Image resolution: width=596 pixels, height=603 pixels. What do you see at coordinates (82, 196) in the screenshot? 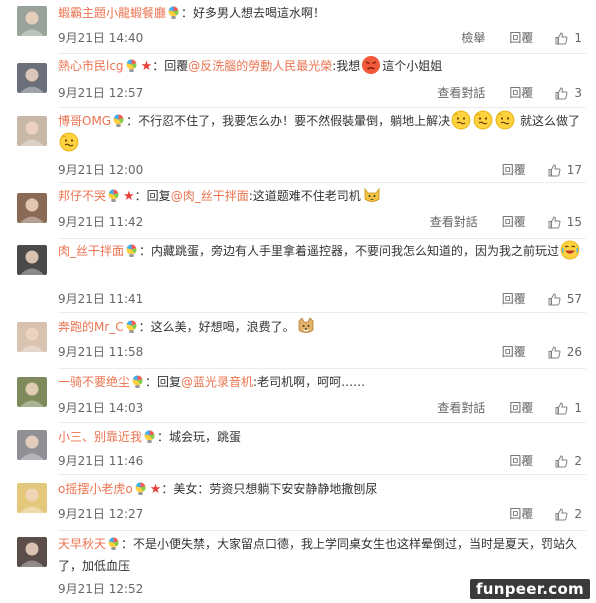
I see `commenter-name: 邦仔不哭` at bounding box center [82, 196].